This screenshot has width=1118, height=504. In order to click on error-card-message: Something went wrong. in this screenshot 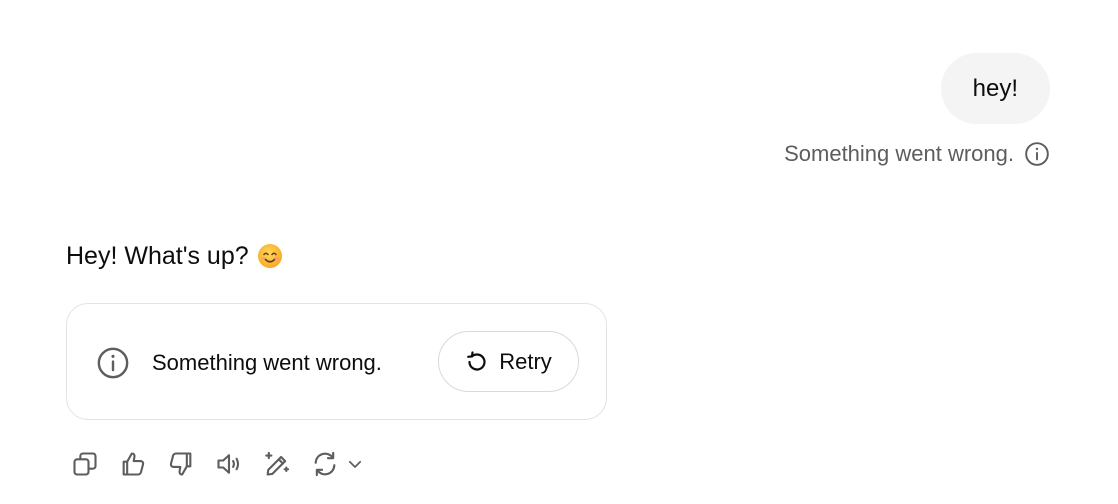, I will do `click(267, 362)`.